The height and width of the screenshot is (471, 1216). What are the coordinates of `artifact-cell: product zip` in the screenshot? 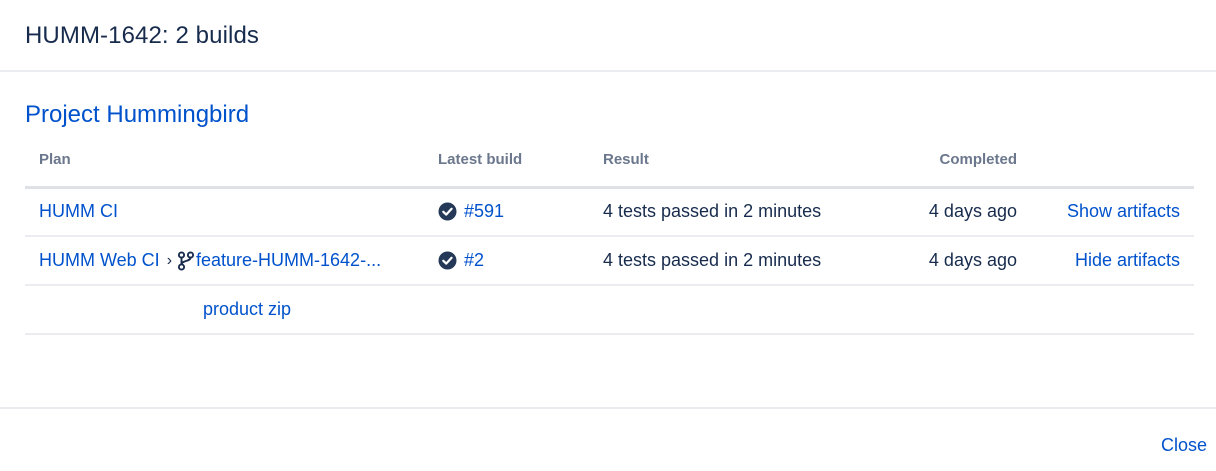 It's located at (609, 310).